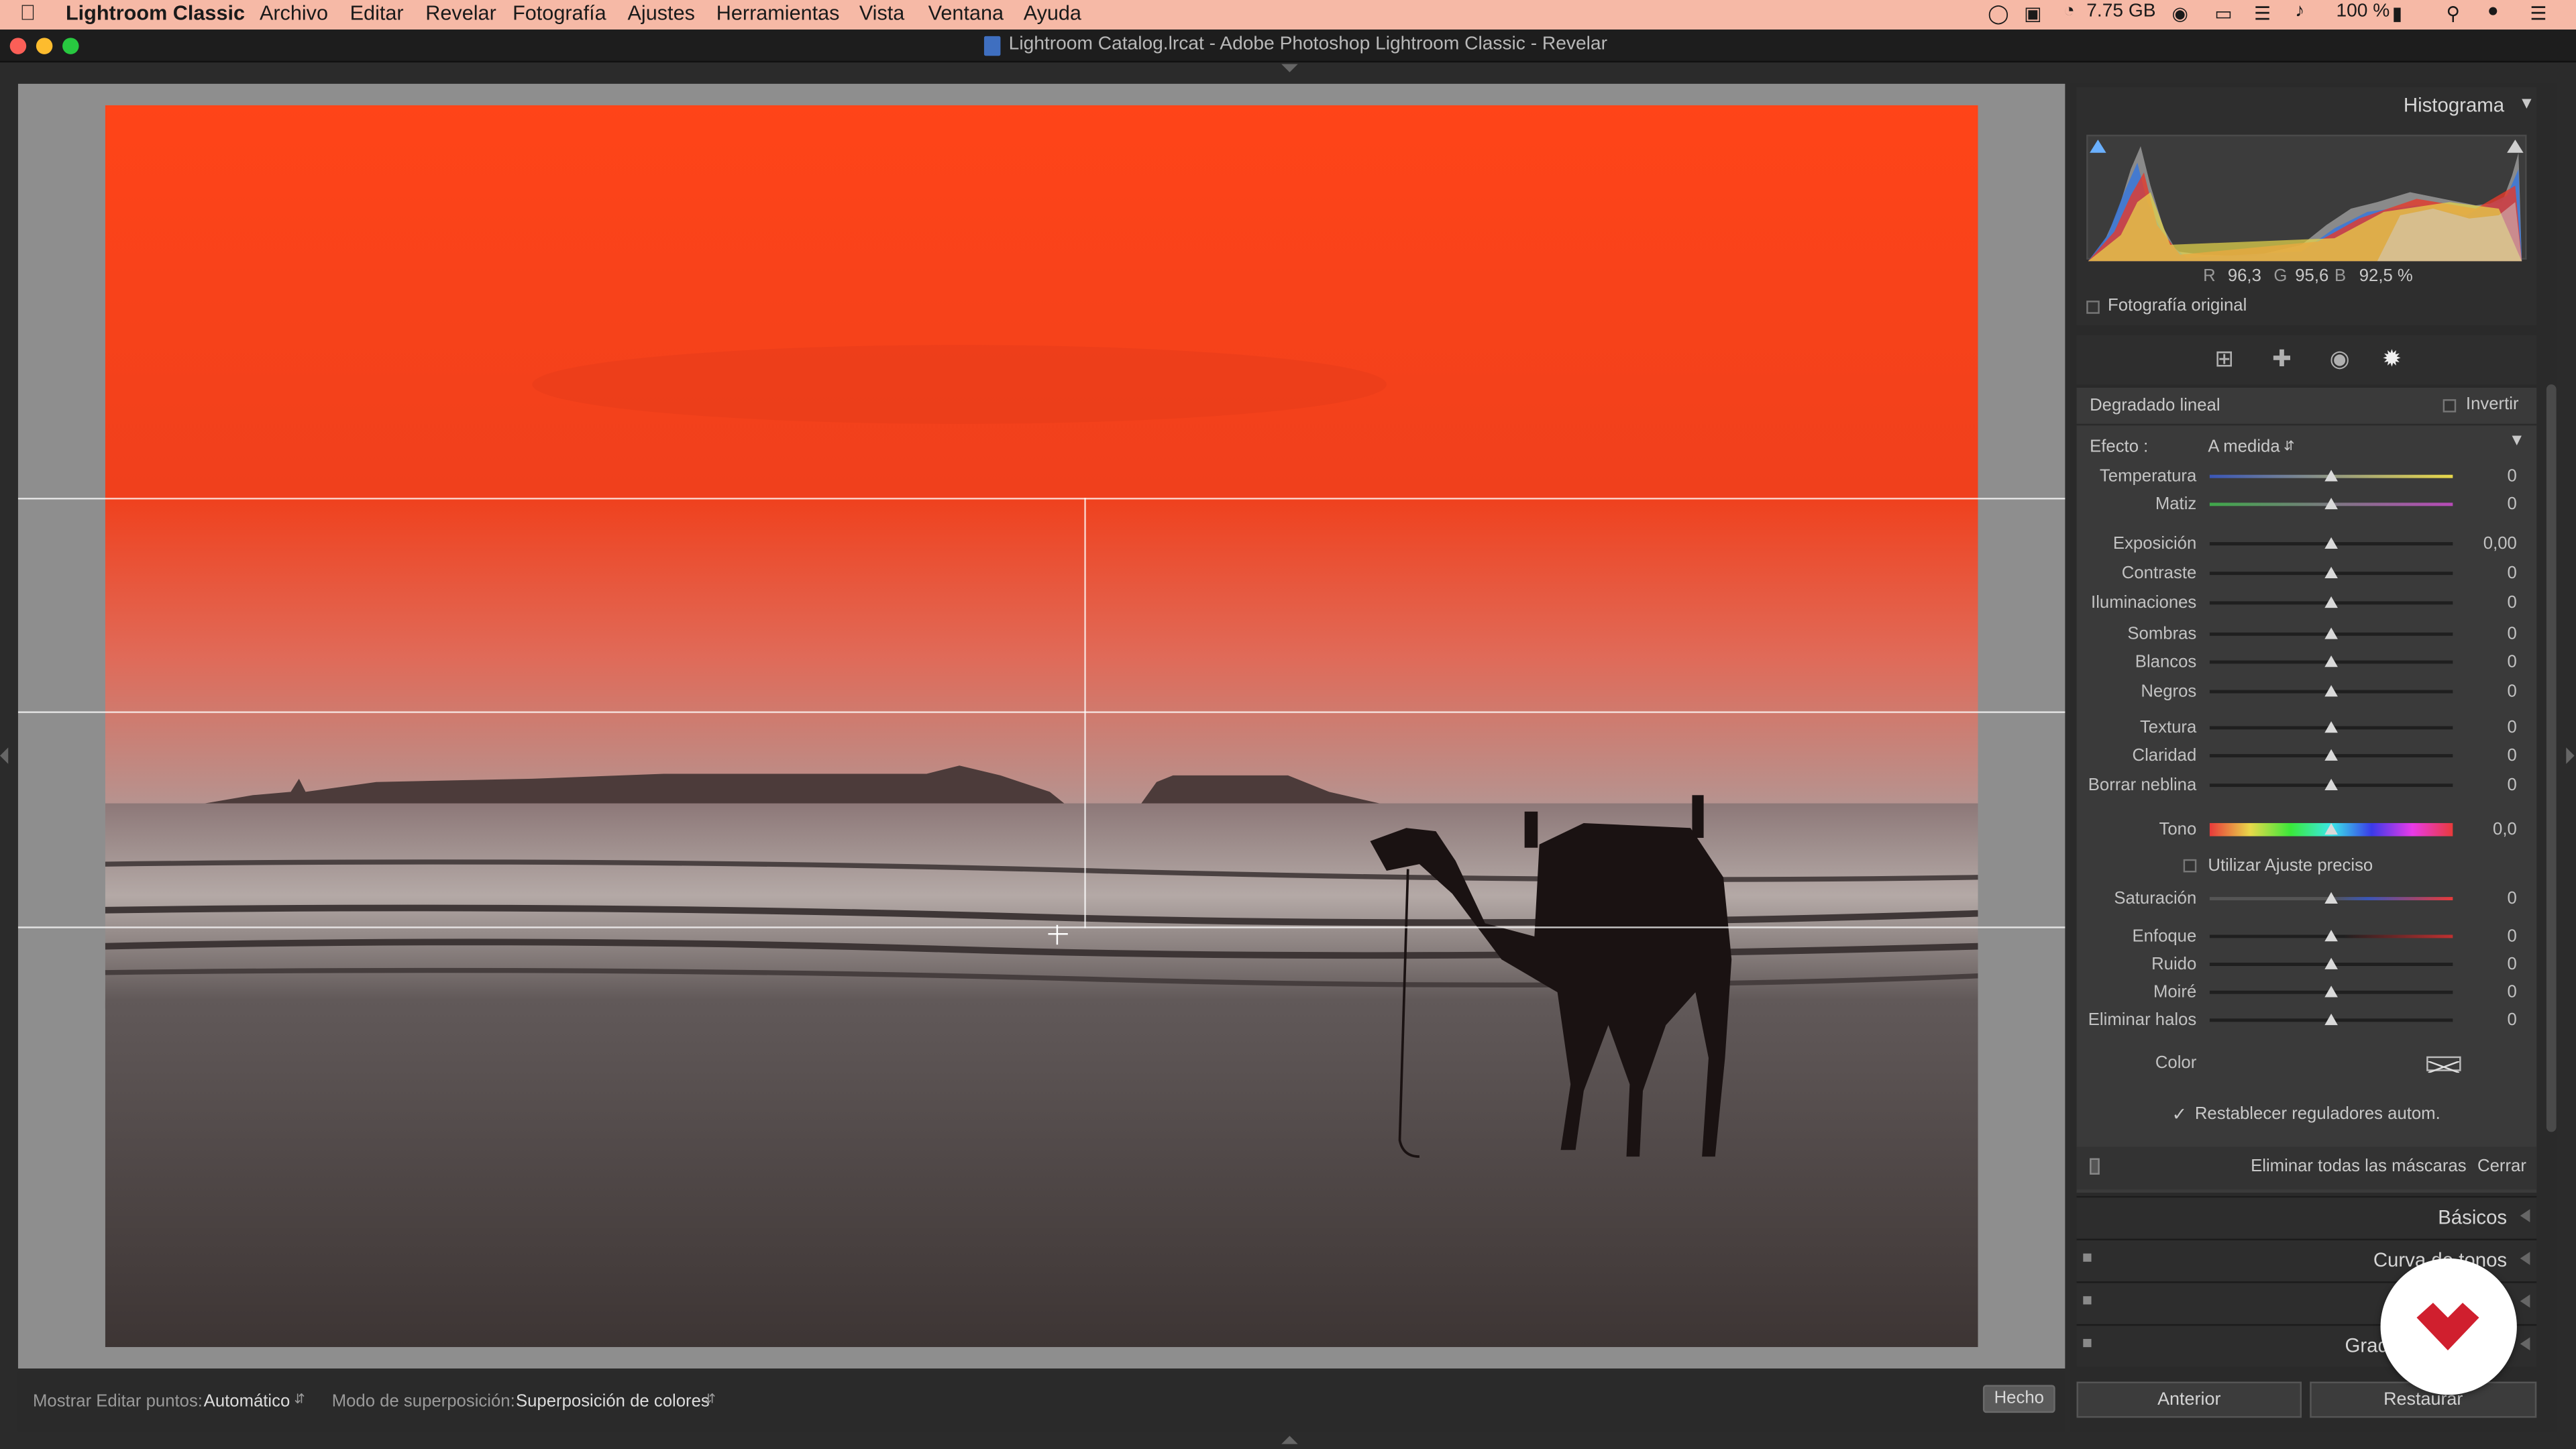  Describe the element at coordinates (1289, 68) in the screenshot. I see `top-panel-toggle` at that location.